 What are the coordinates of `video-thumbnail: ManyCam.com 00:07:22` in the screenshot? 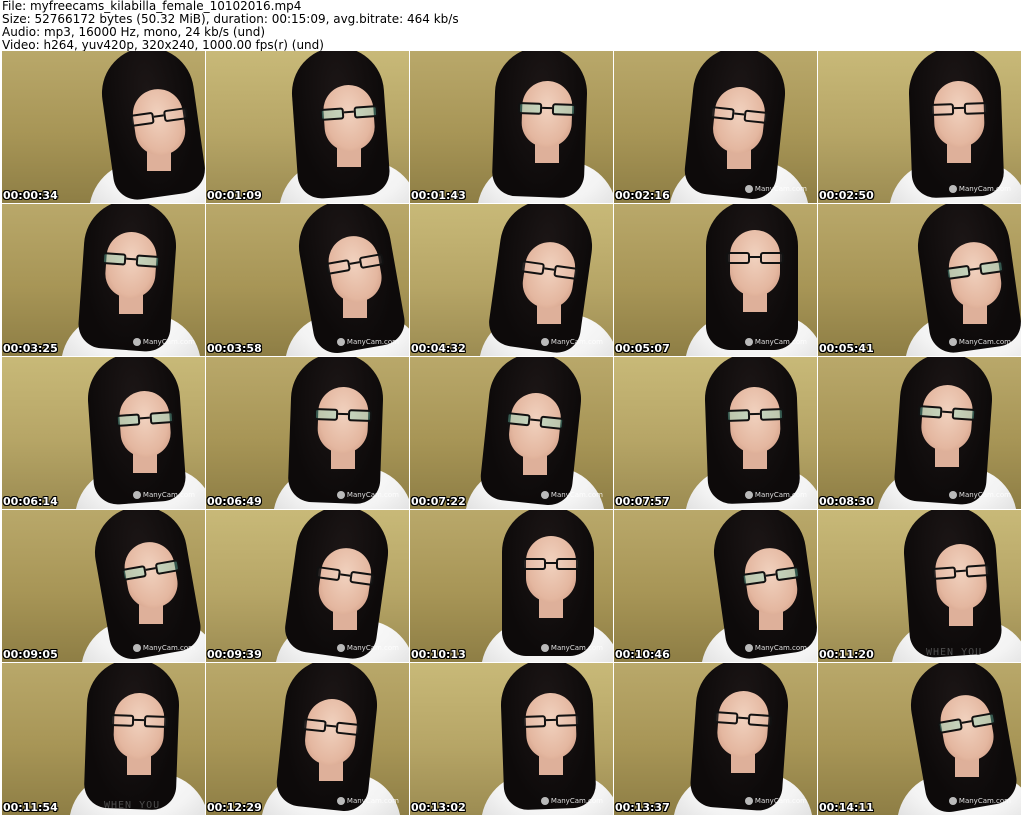 It's located at (511, 433).